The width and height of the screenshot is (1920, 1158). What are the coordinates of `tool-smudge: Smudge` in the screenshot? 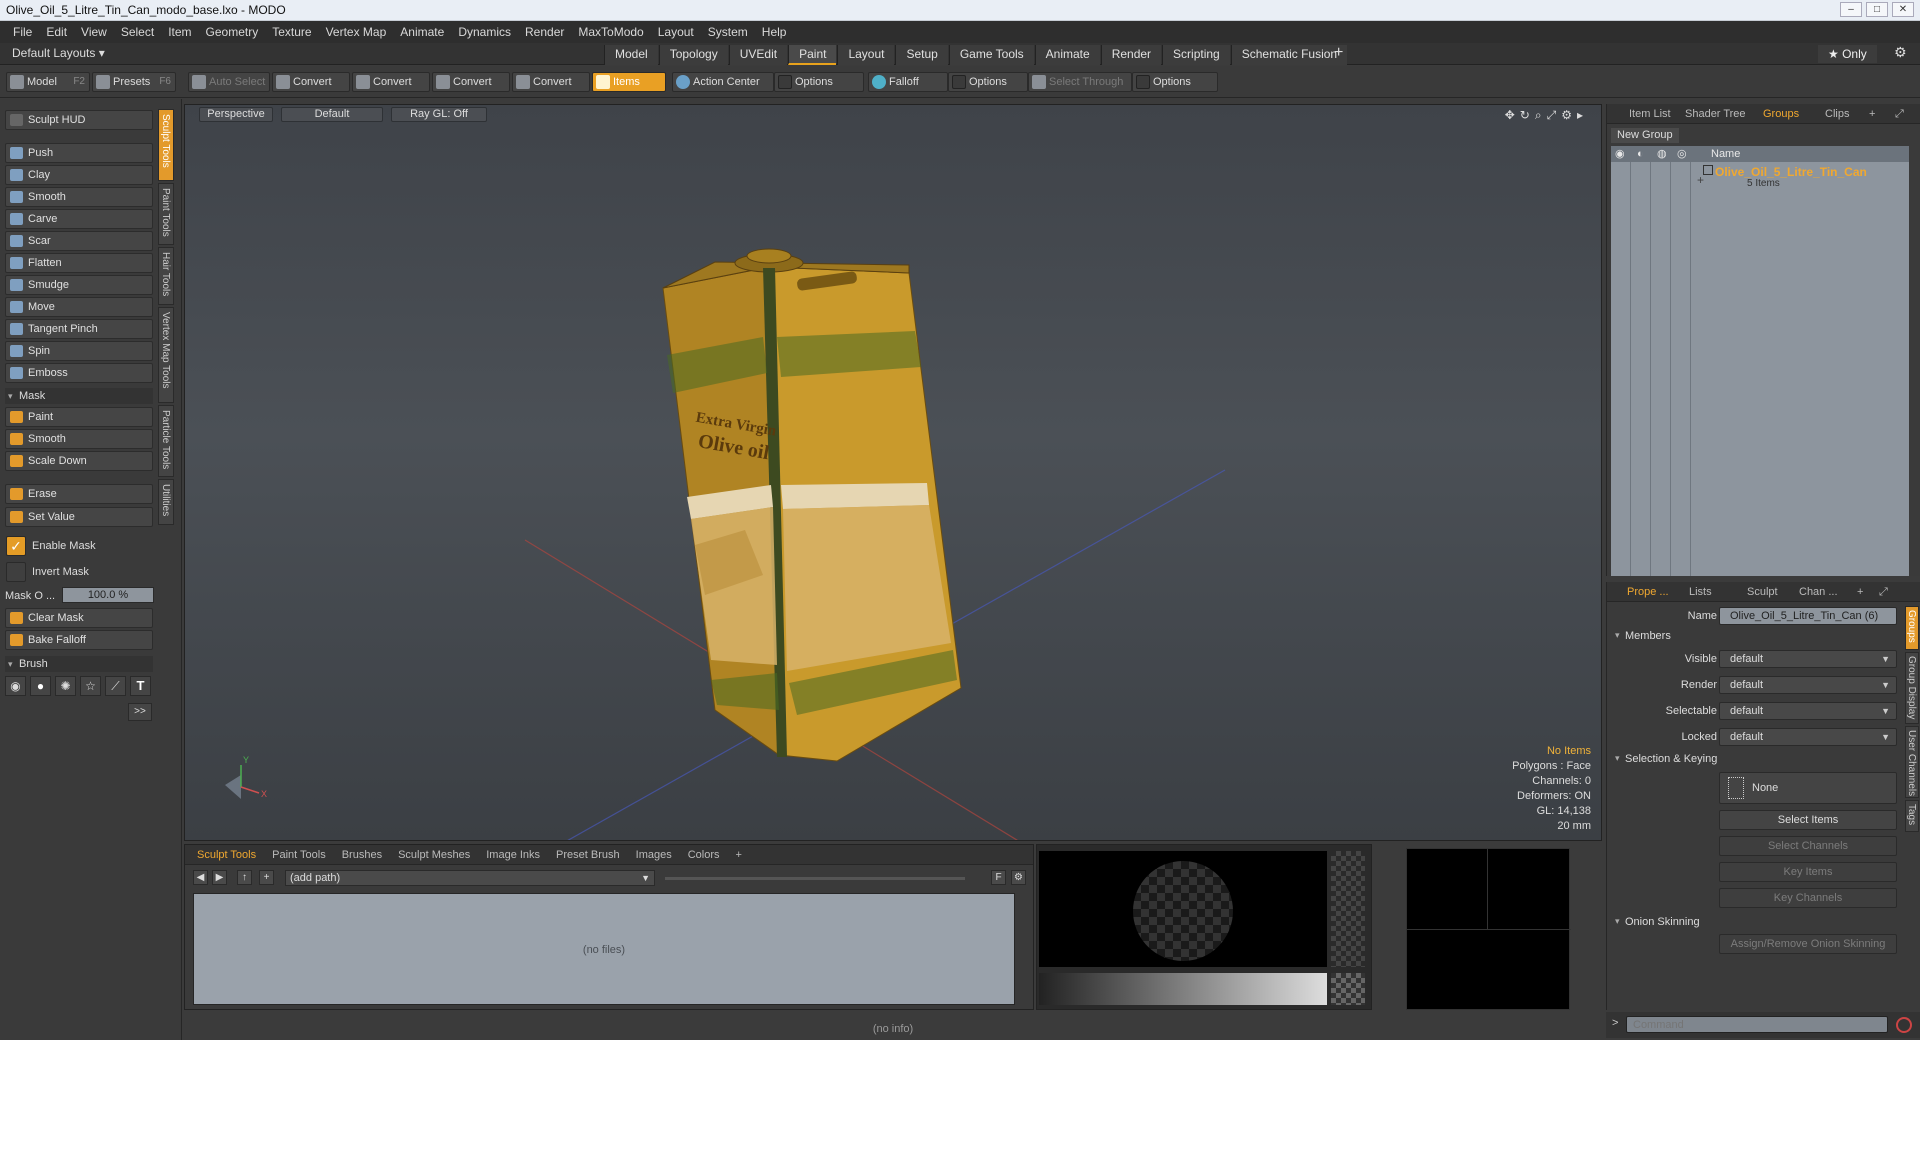 It's located at (79, 285).